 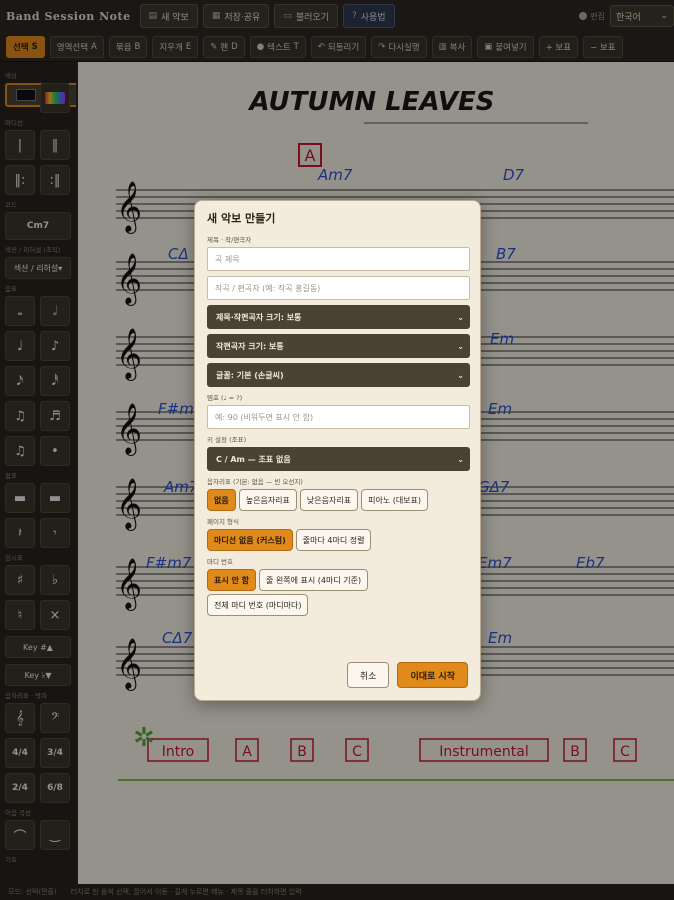 What do you see at coordinates (259, 317) in the screenshot?
I see `title-size-value: 제목·작편곡자 크기: 보통` at bounding box center [259, 317].